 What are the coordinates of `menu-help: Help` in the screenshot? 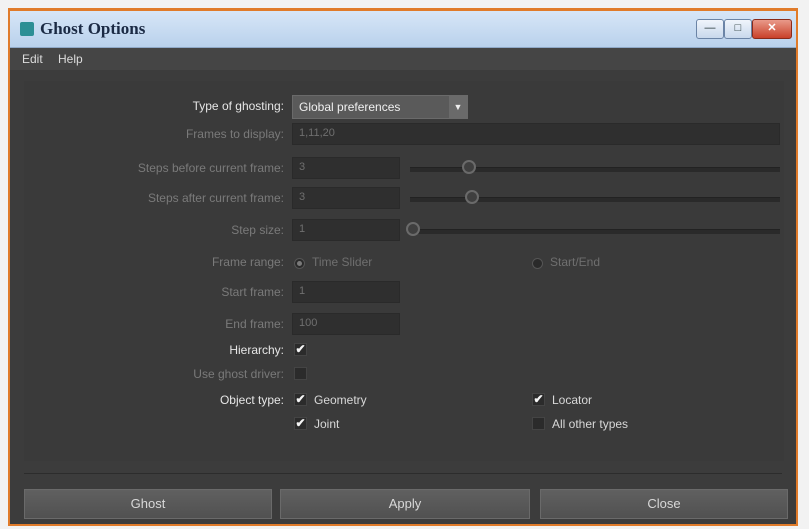 It's located at (70, 59).